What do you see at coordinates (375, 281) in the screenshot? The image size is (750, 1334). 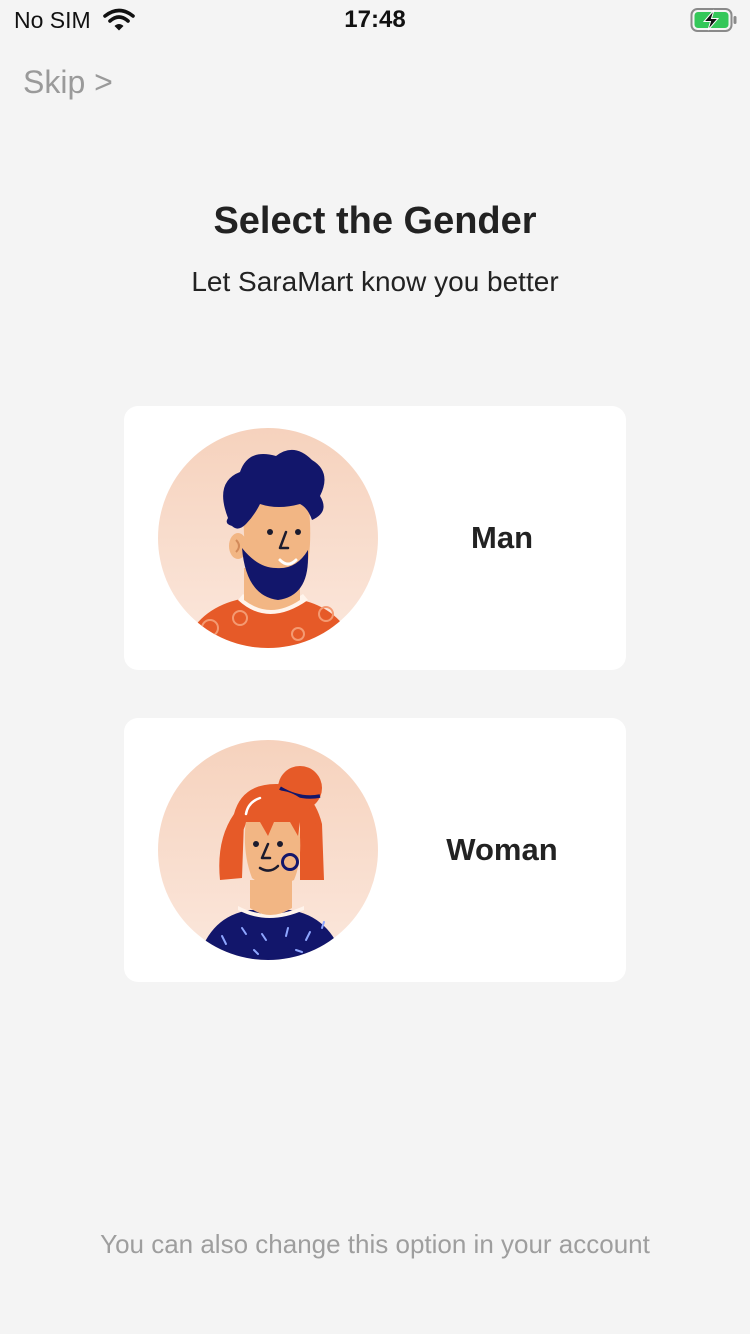 I see `page-subtitle: Let SaraMart know you better` at bounding box center [375, 281].